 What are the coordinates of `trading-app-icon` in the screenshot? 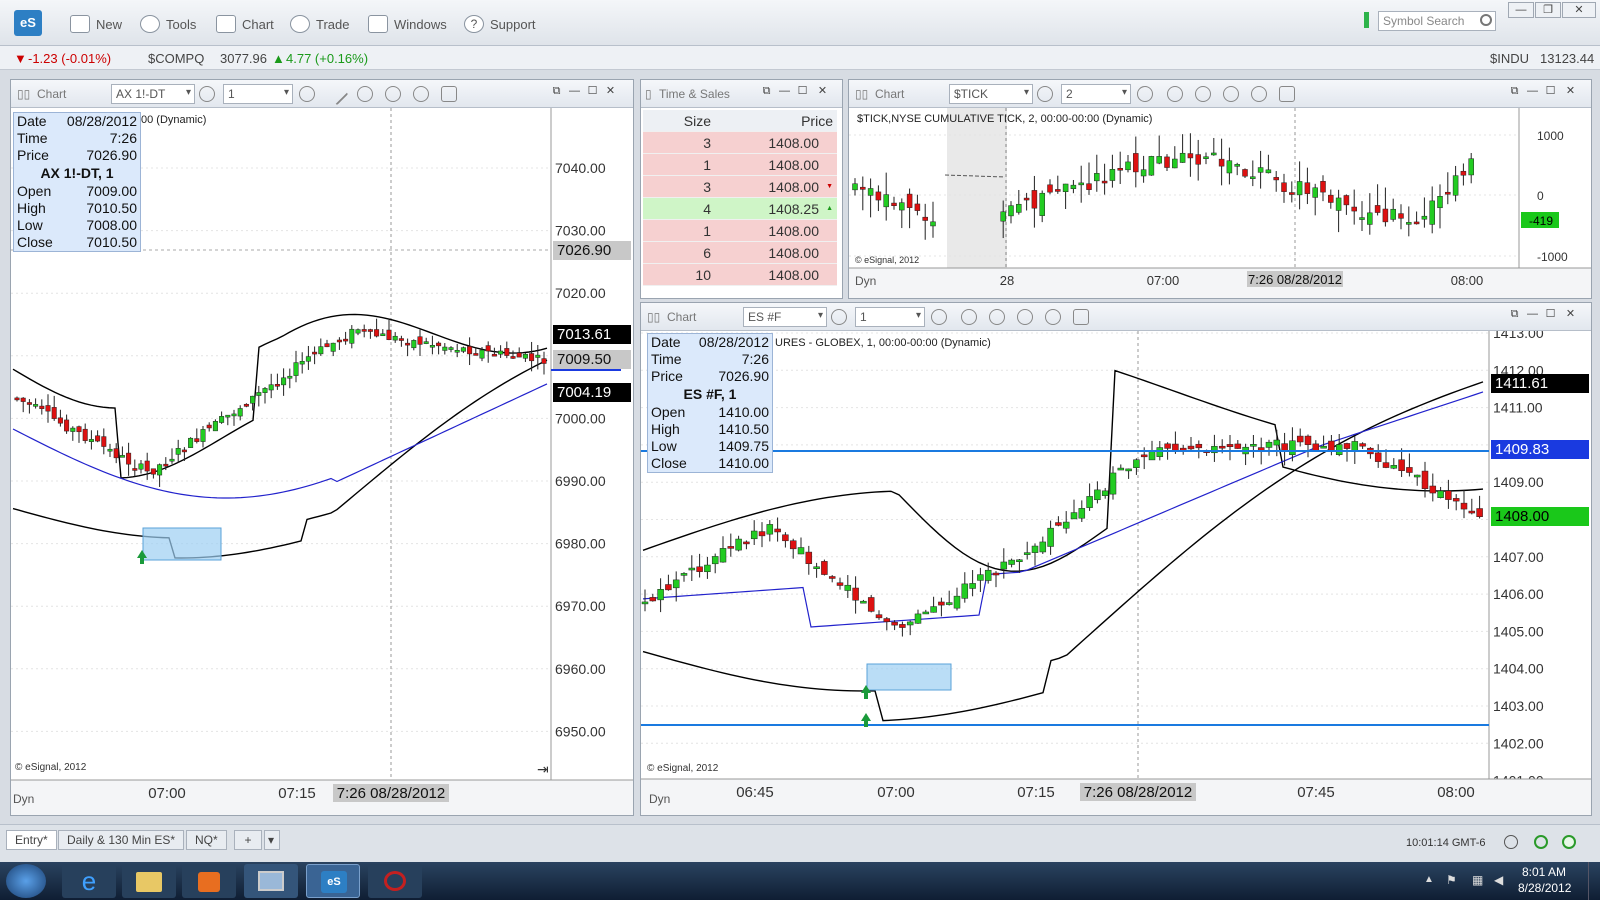 It's located at (395, 881).